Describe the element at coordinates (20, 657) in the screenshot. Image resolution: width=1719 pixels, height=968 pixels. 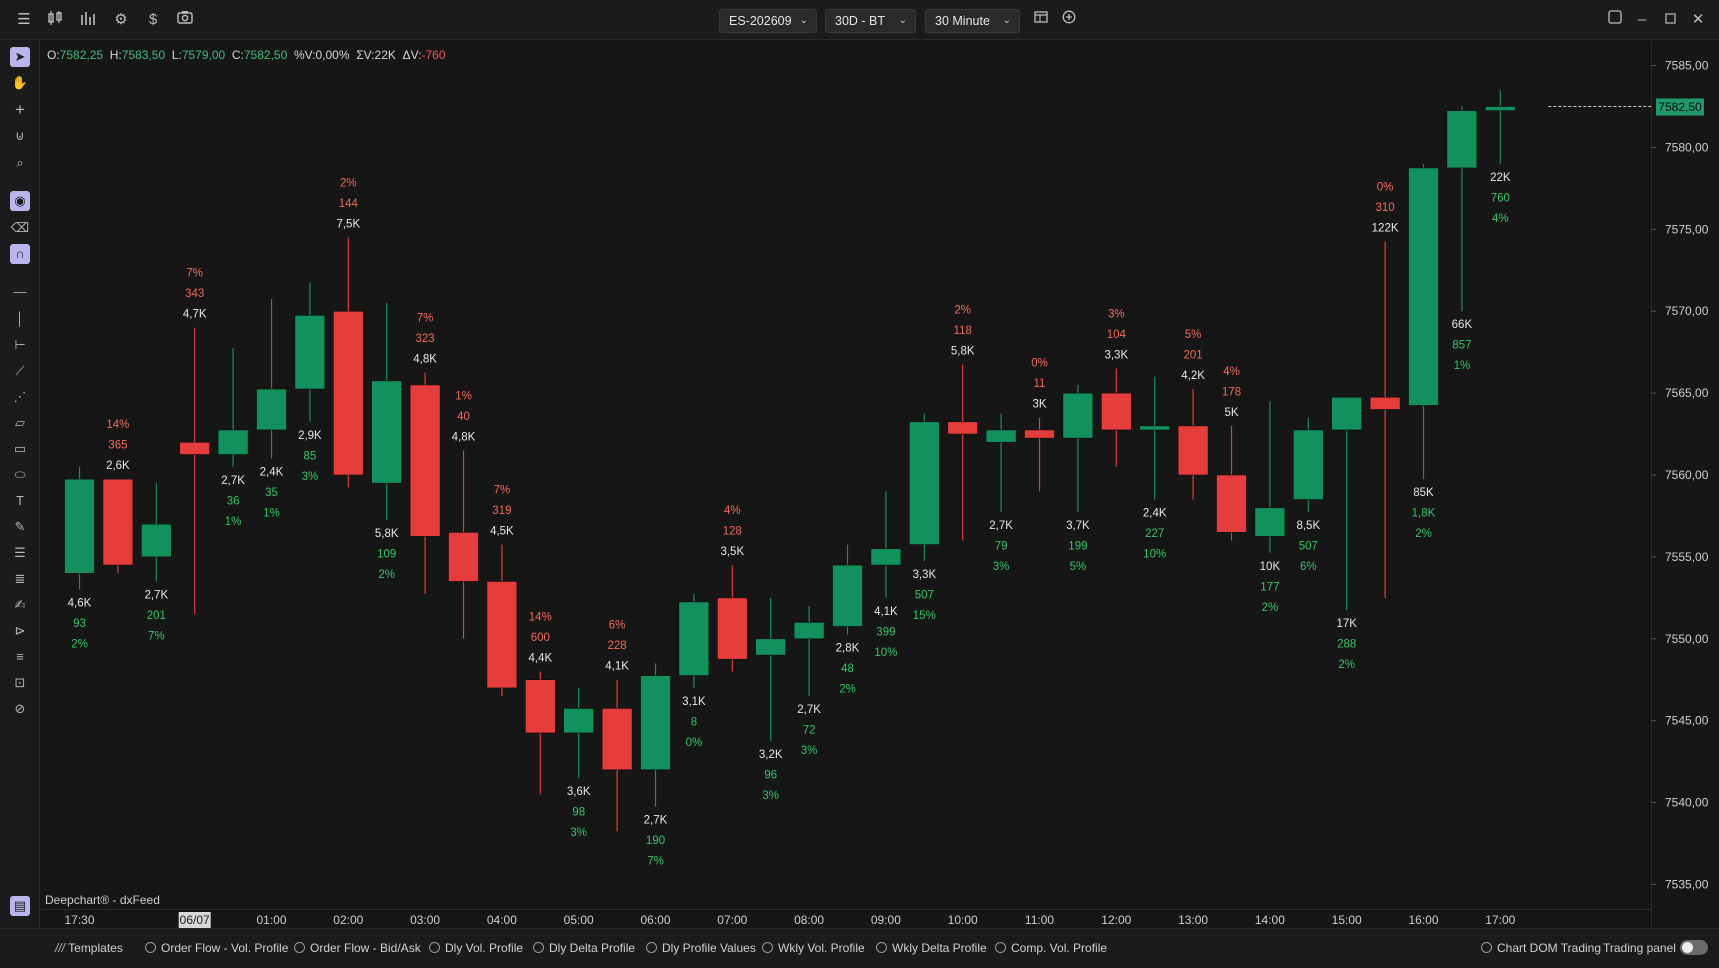
I see `levels-icon: ≡` at that location.